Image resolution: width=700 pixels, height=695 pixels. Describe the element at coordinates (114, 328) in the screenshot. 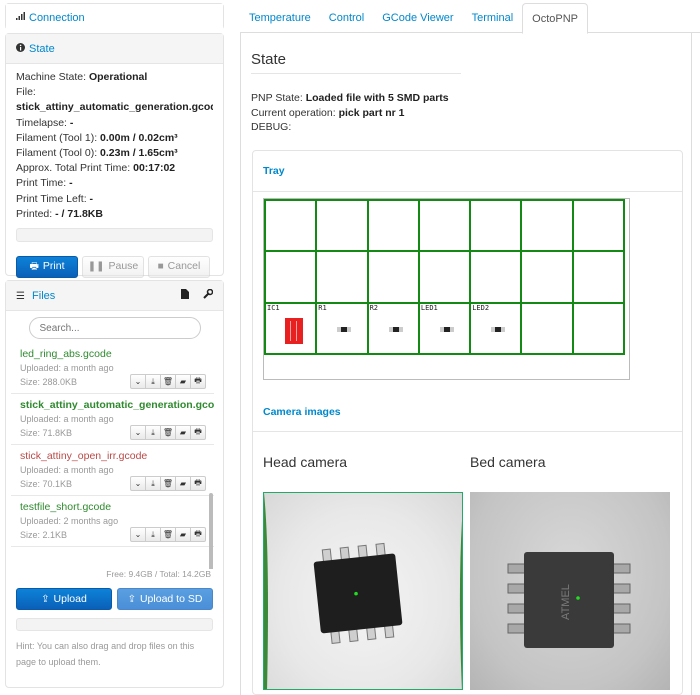

I see `file-search-input` at that location.